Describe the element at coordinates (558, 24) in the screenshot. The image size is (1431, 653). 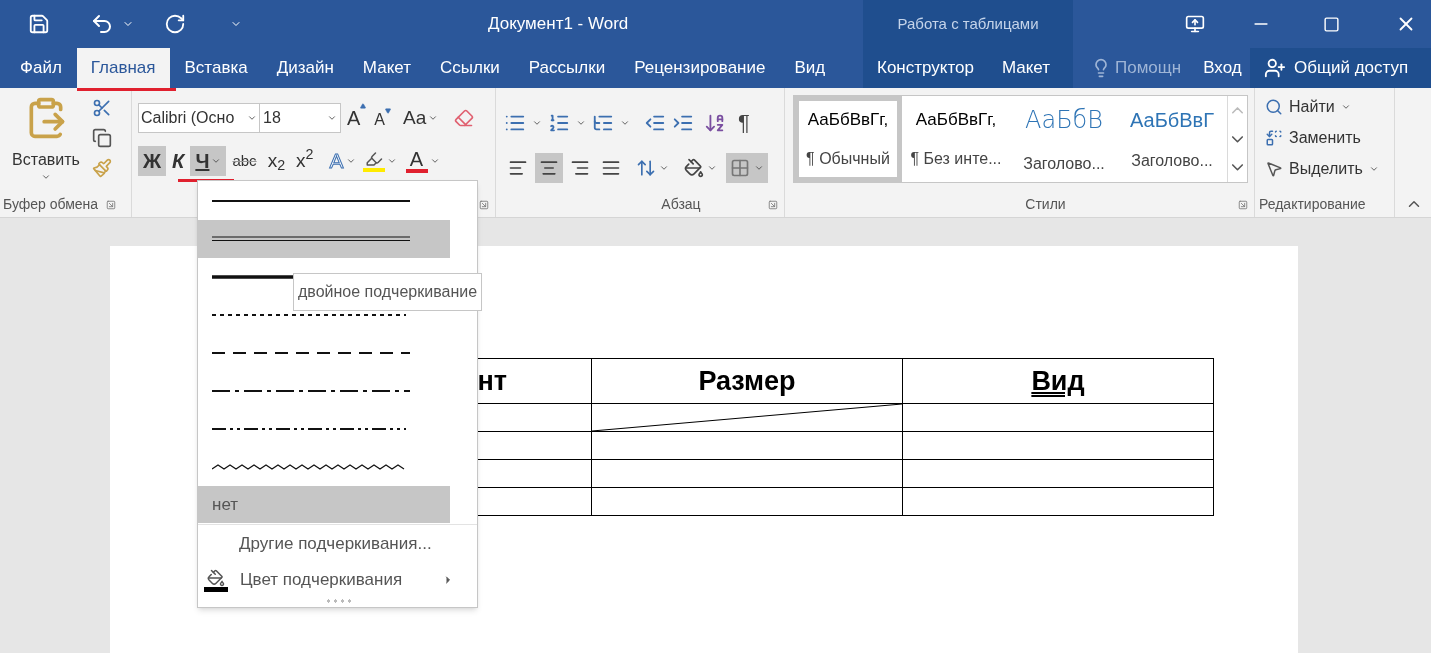
I see `window-title: Документ1 - Word` at that location.